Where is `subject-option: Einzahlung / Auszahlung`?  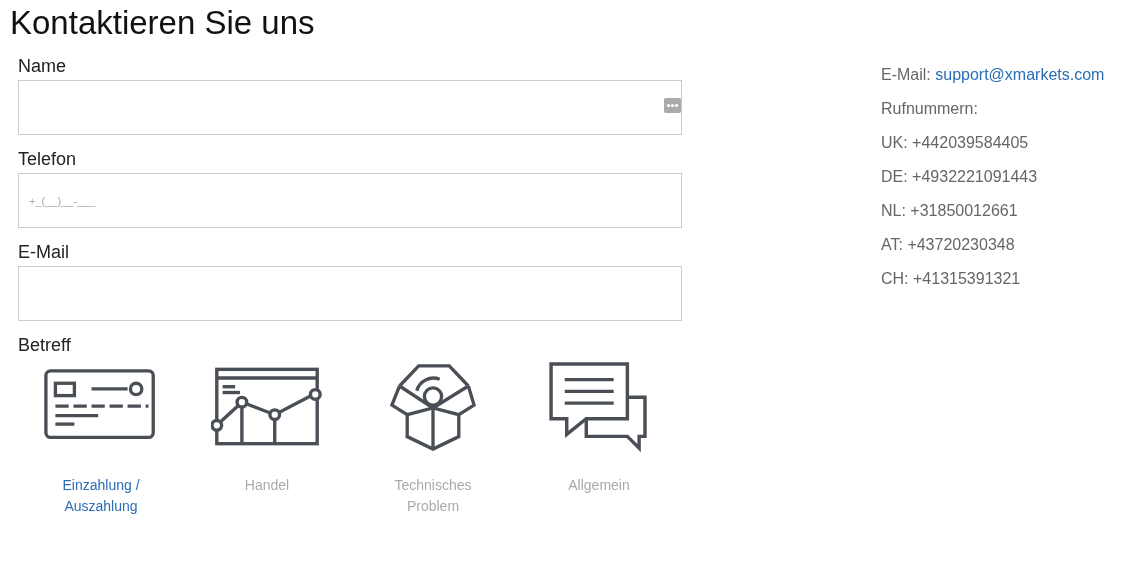 subject-option: Einzahlung / Auszahlung is located at coordinates (101, 496).